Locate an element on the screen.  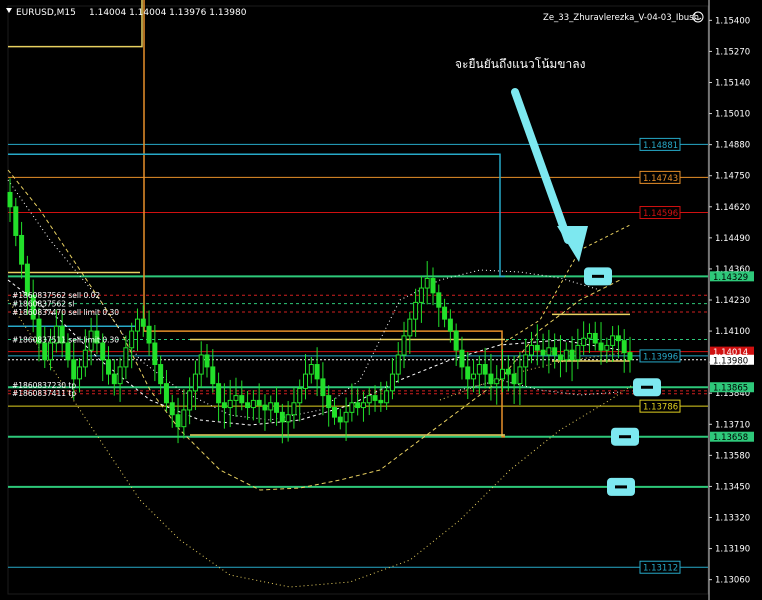
axis-tick-label: 1.14620 is located at coordinates (732, 208).